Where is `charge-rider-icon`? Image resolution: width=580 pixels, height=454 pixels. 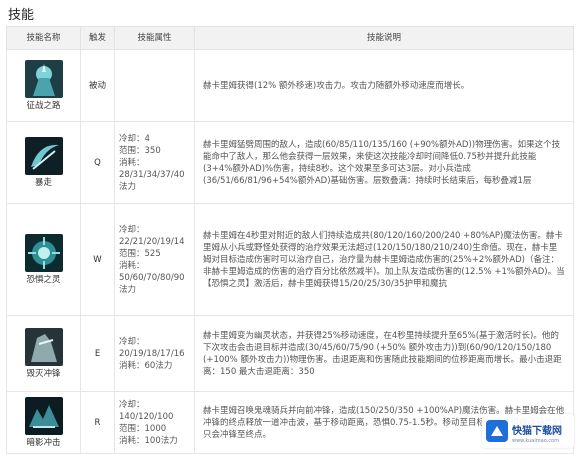 charge-rider-icon is located at coordinates (43, 346).